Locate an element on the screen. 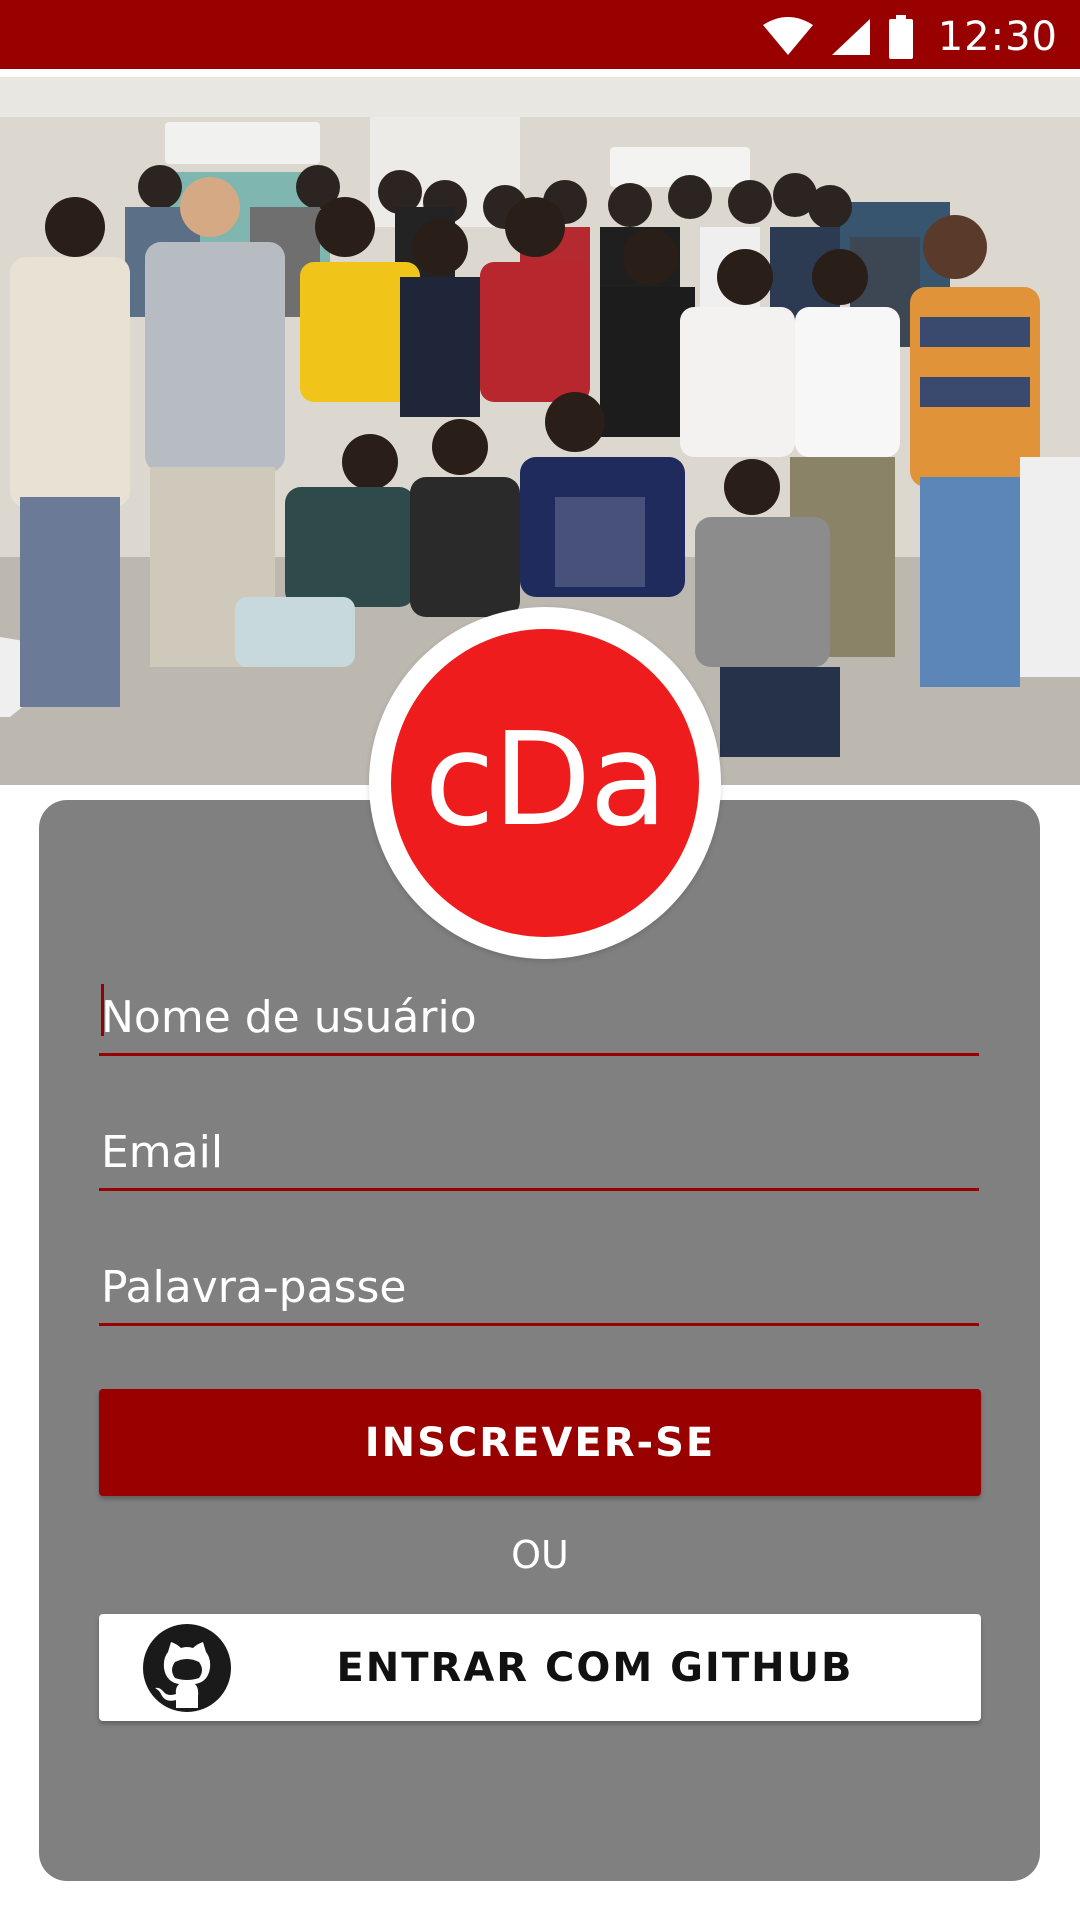  battery-icon is located at coordinates (900, 36).